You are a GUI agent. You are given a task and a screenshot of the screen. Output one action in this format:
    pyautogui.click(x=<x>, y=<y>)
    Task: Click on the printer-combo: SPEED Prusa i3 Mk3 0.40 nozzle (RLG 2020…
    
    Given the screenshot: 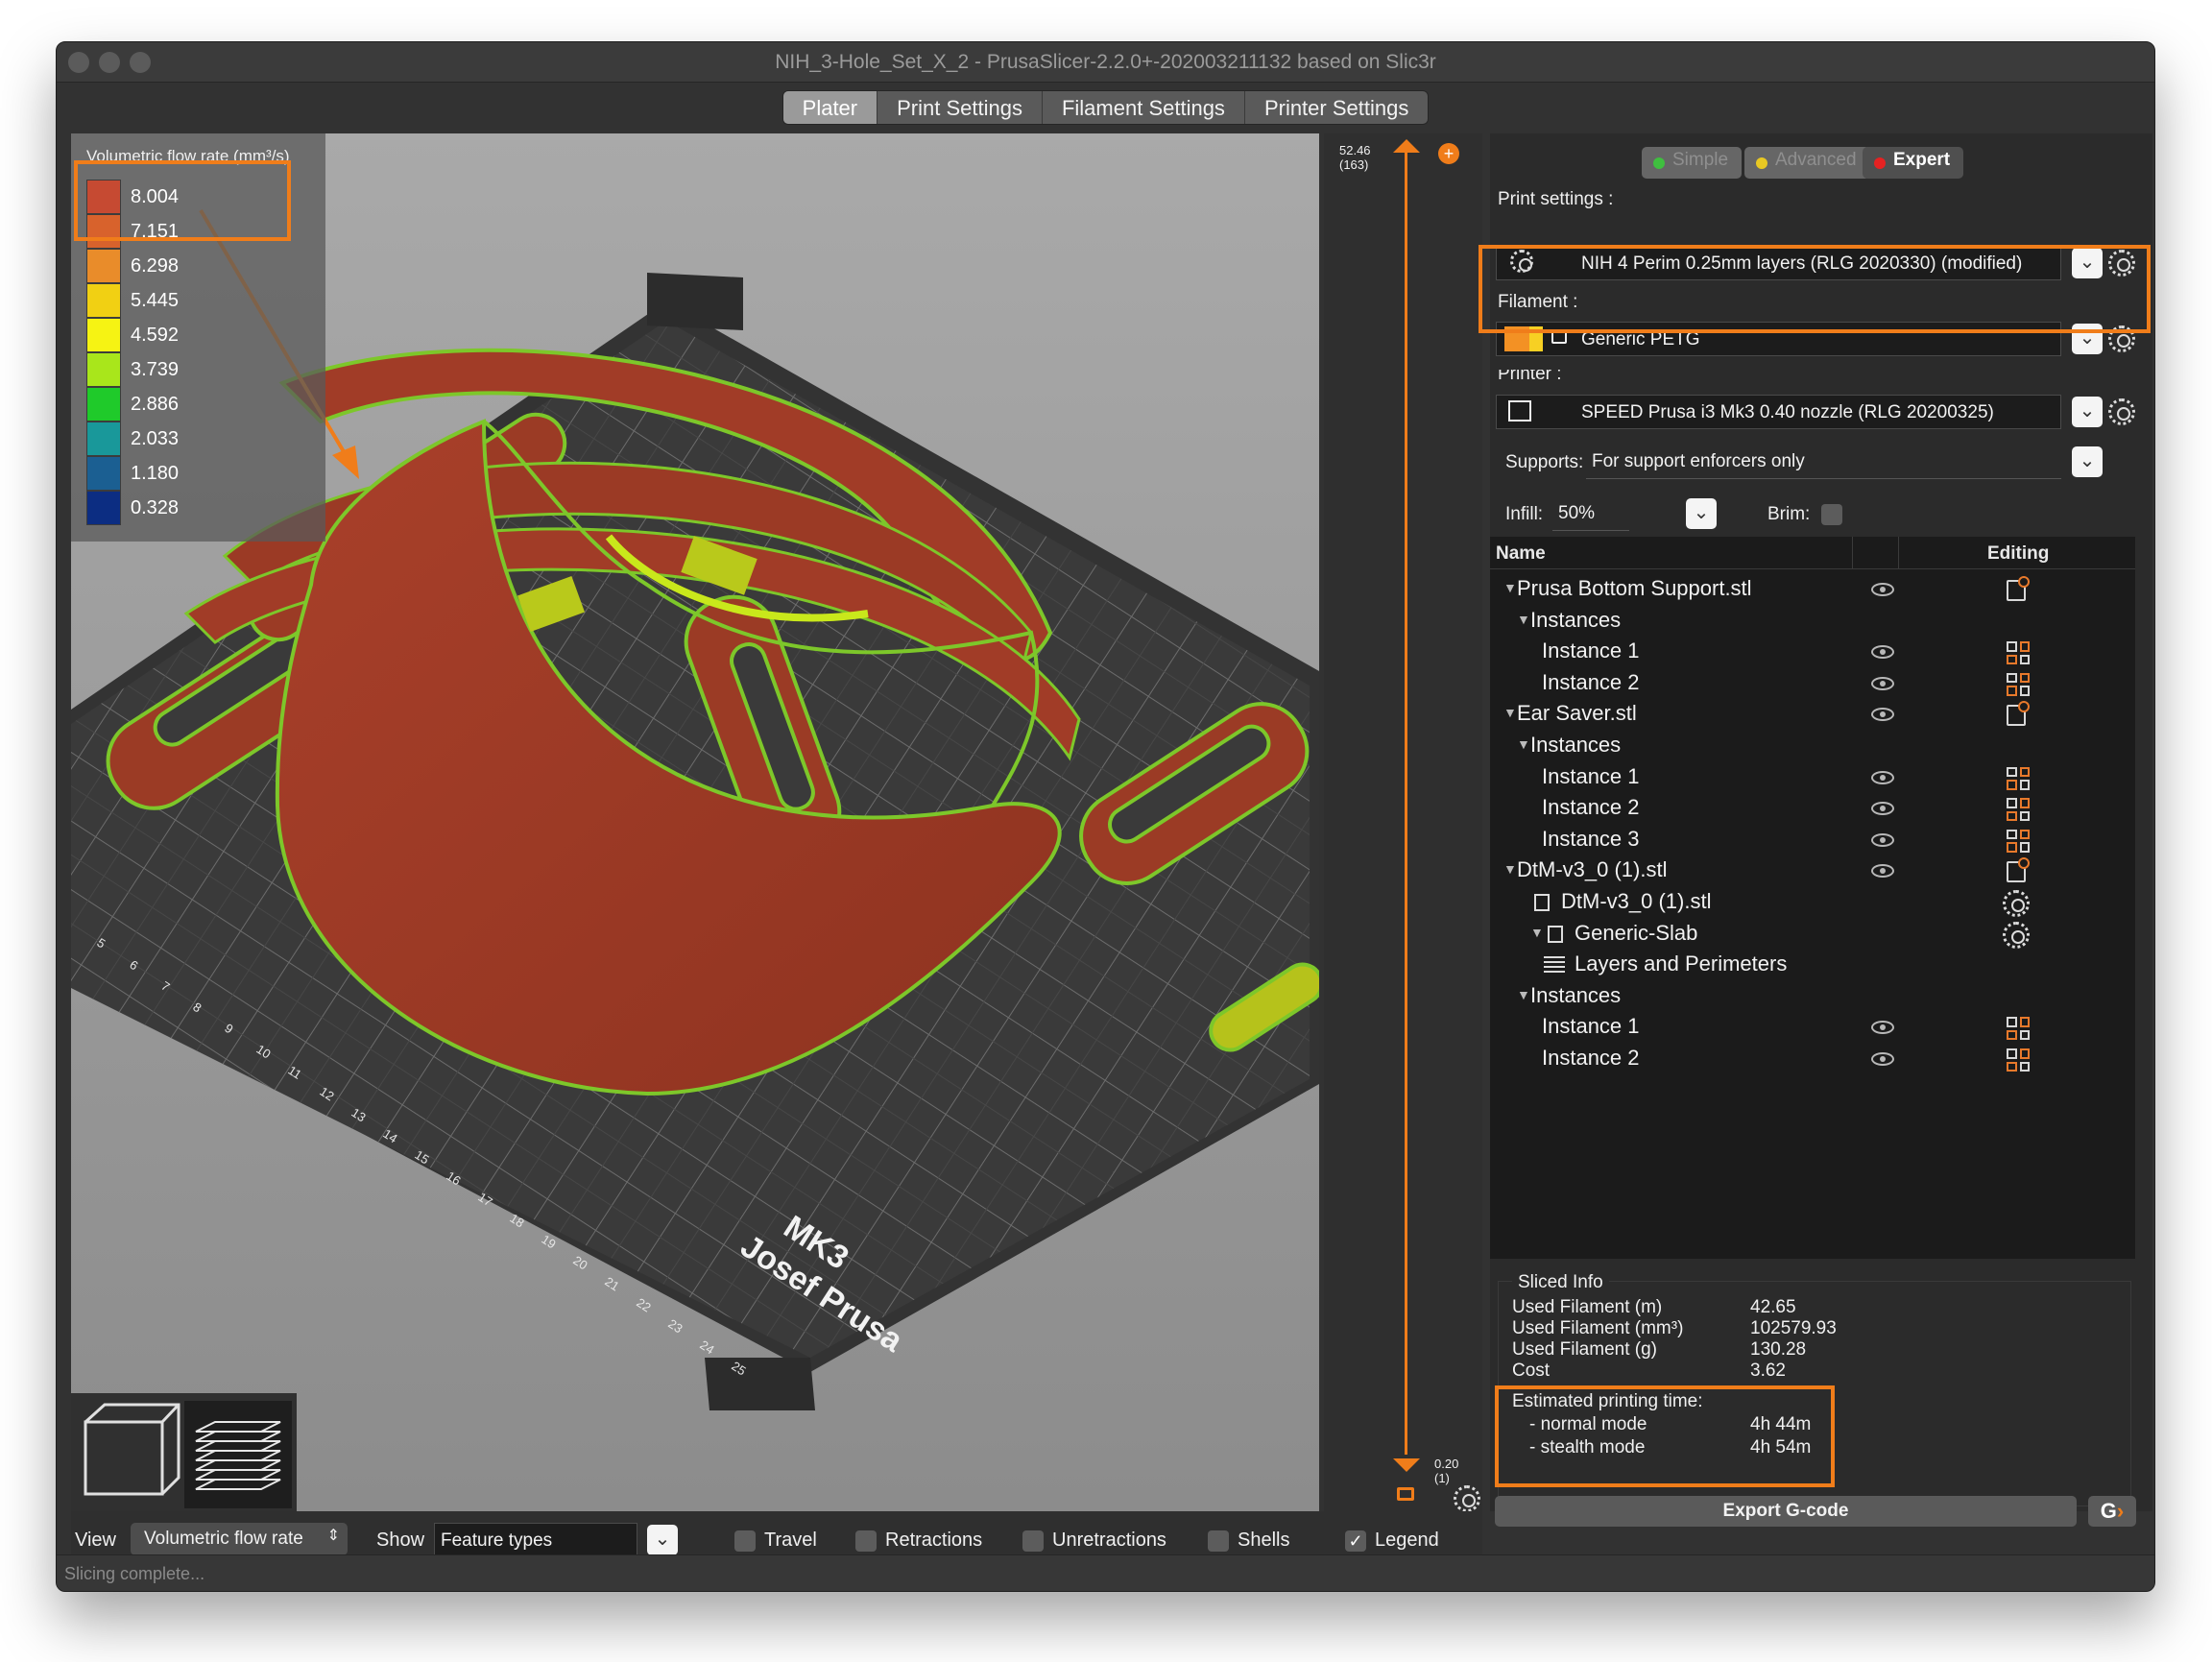 What is the action you would take?
    pyautogui.click(x=1778, y=412)
    